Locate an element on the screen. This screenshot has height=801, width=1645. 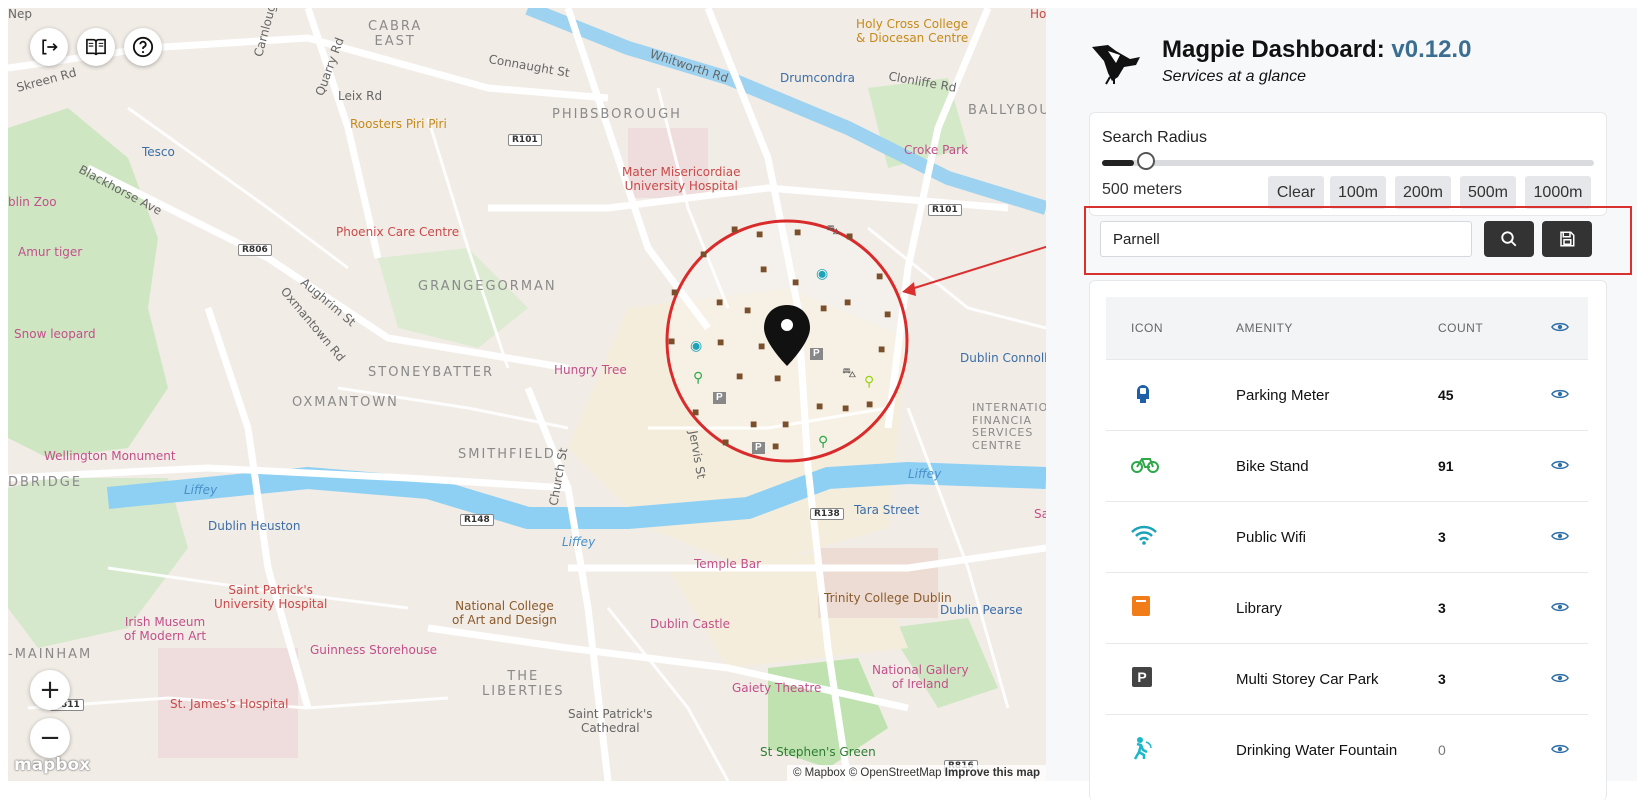
radius-slider-thumb is located at coordinates (1146, 161).